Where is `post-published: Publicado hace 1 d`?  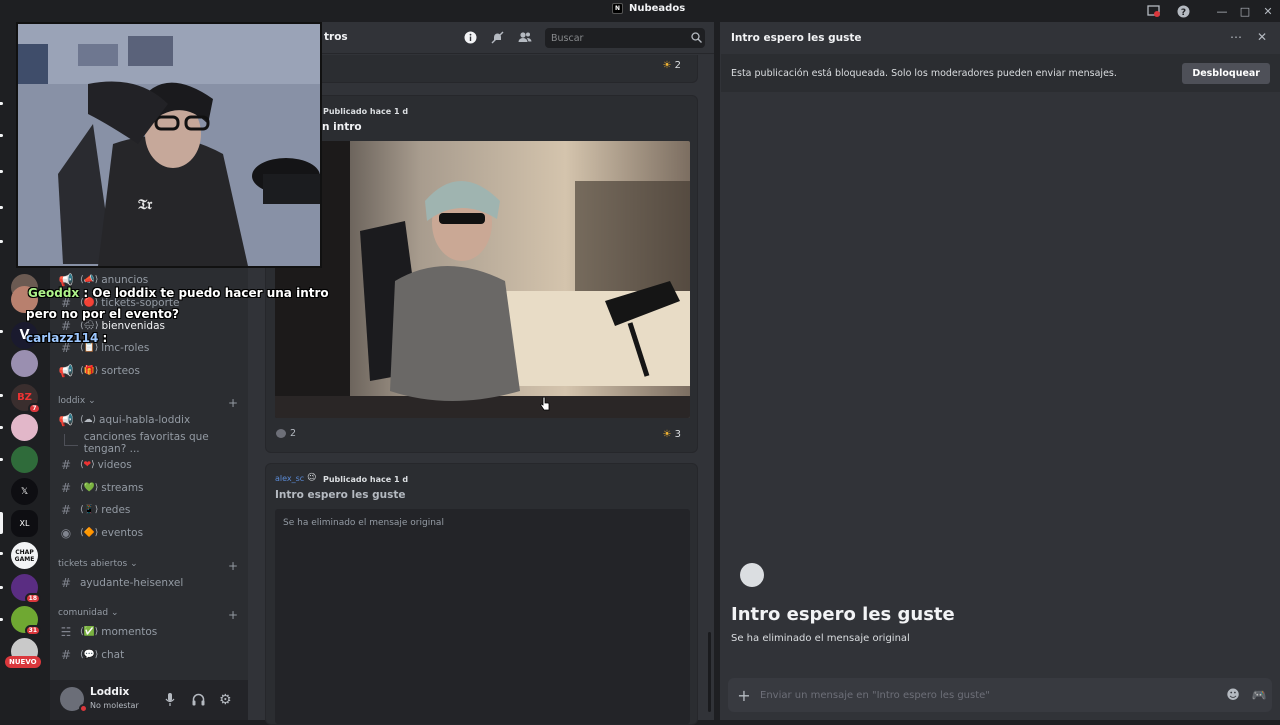
post-published: Publicado hace 1 d is located at coordinates (366, 479).